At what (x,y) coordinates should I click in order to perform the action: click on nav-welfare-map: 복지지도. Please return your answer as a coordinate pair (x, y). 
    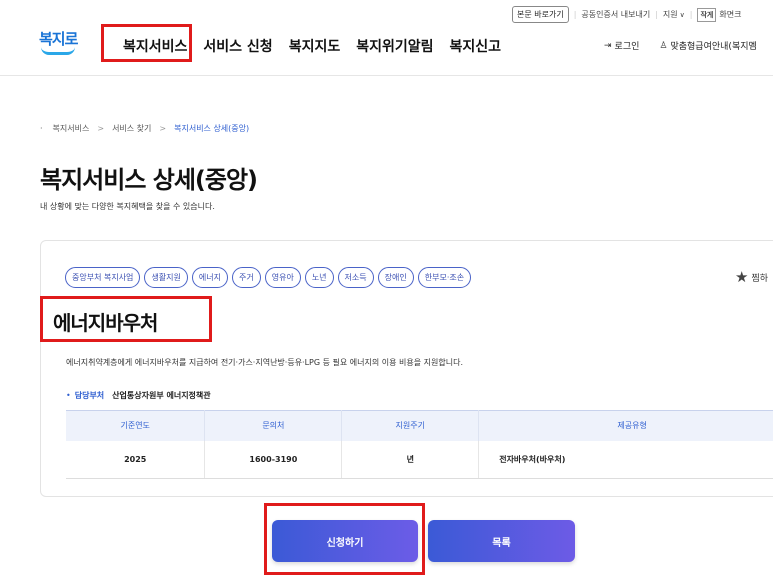
    Looking at the image, I should click on (315, 46).